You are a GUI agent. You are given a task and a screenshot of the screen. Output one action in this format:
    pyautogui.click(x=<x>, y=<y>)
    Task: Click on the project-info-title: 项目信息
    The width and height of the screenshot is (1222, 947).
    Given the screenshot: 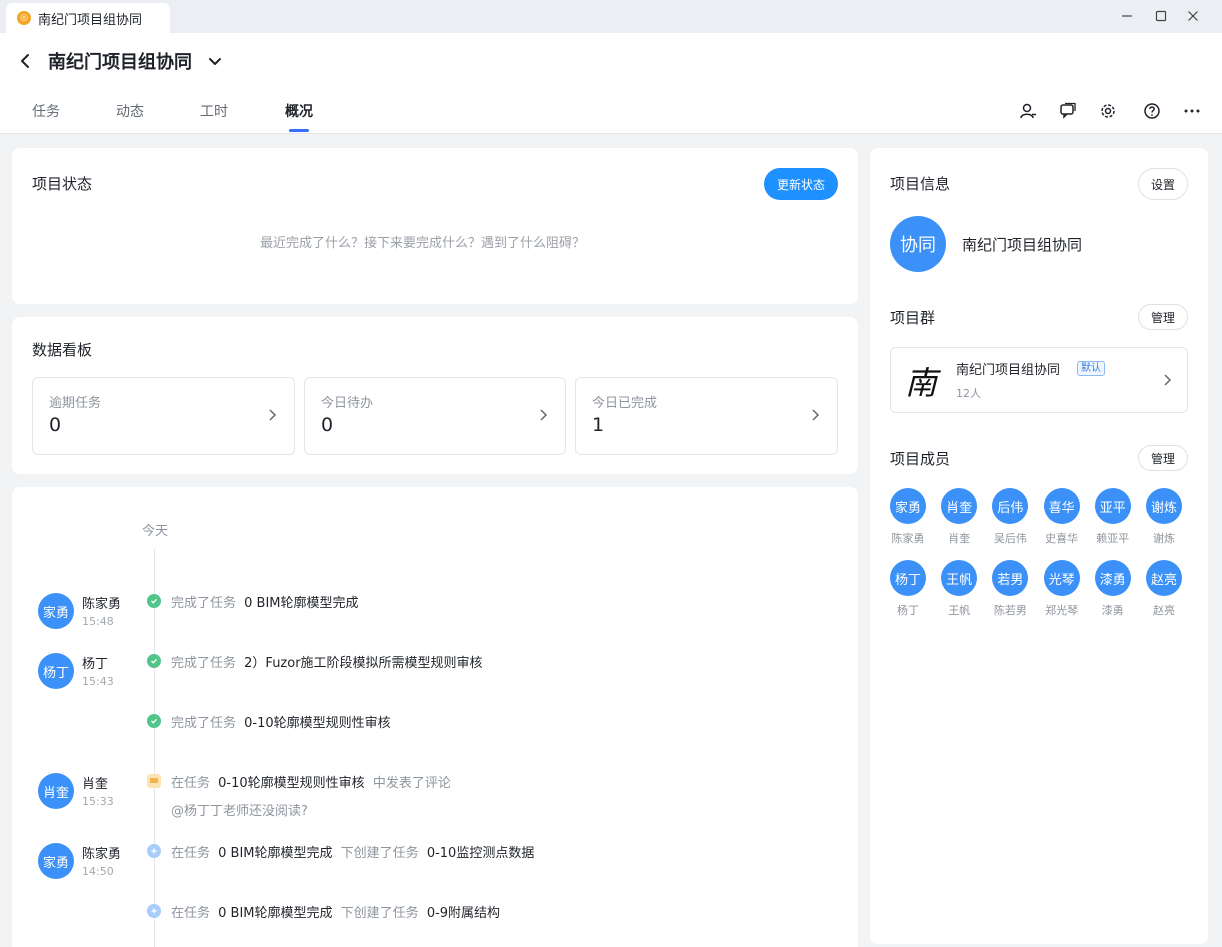 What is the action you would take?
    pyautogui.click(x=920, y=184)
    